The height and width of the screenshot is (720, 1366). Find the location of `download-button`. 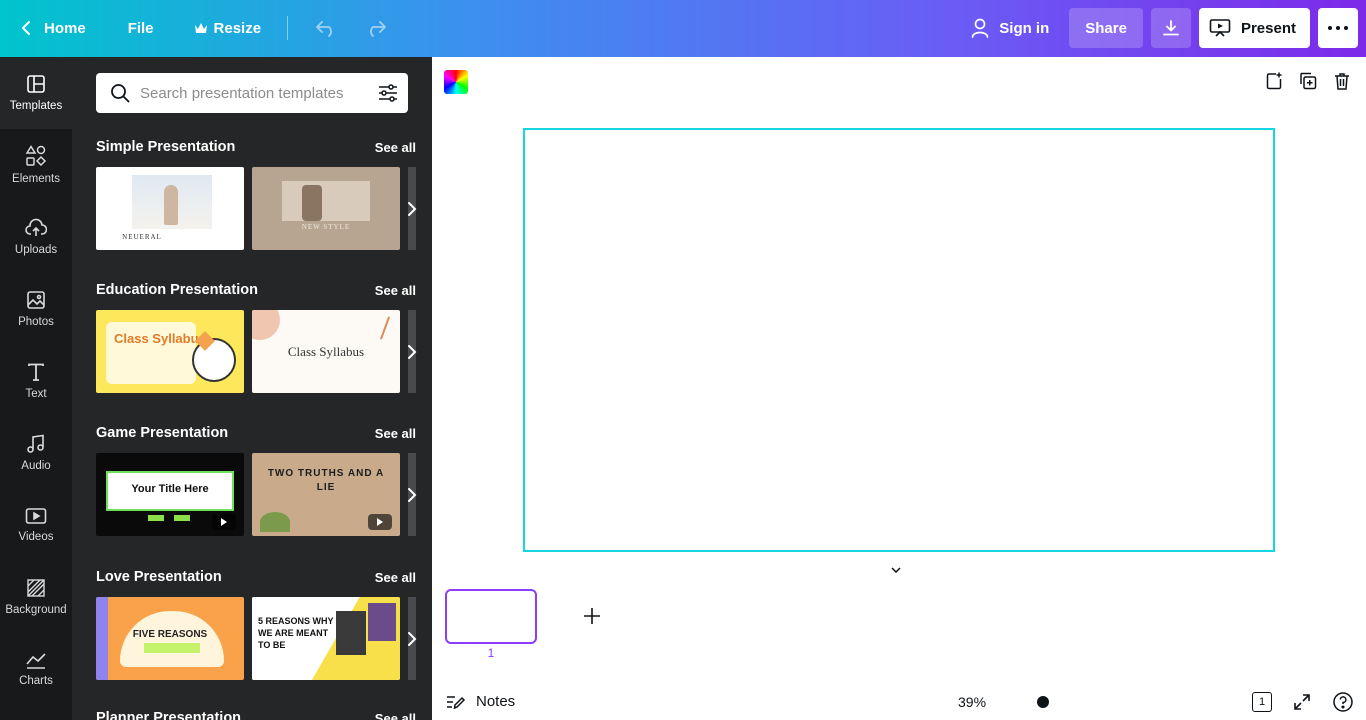

download-button is located at coordinates (1170, 28).